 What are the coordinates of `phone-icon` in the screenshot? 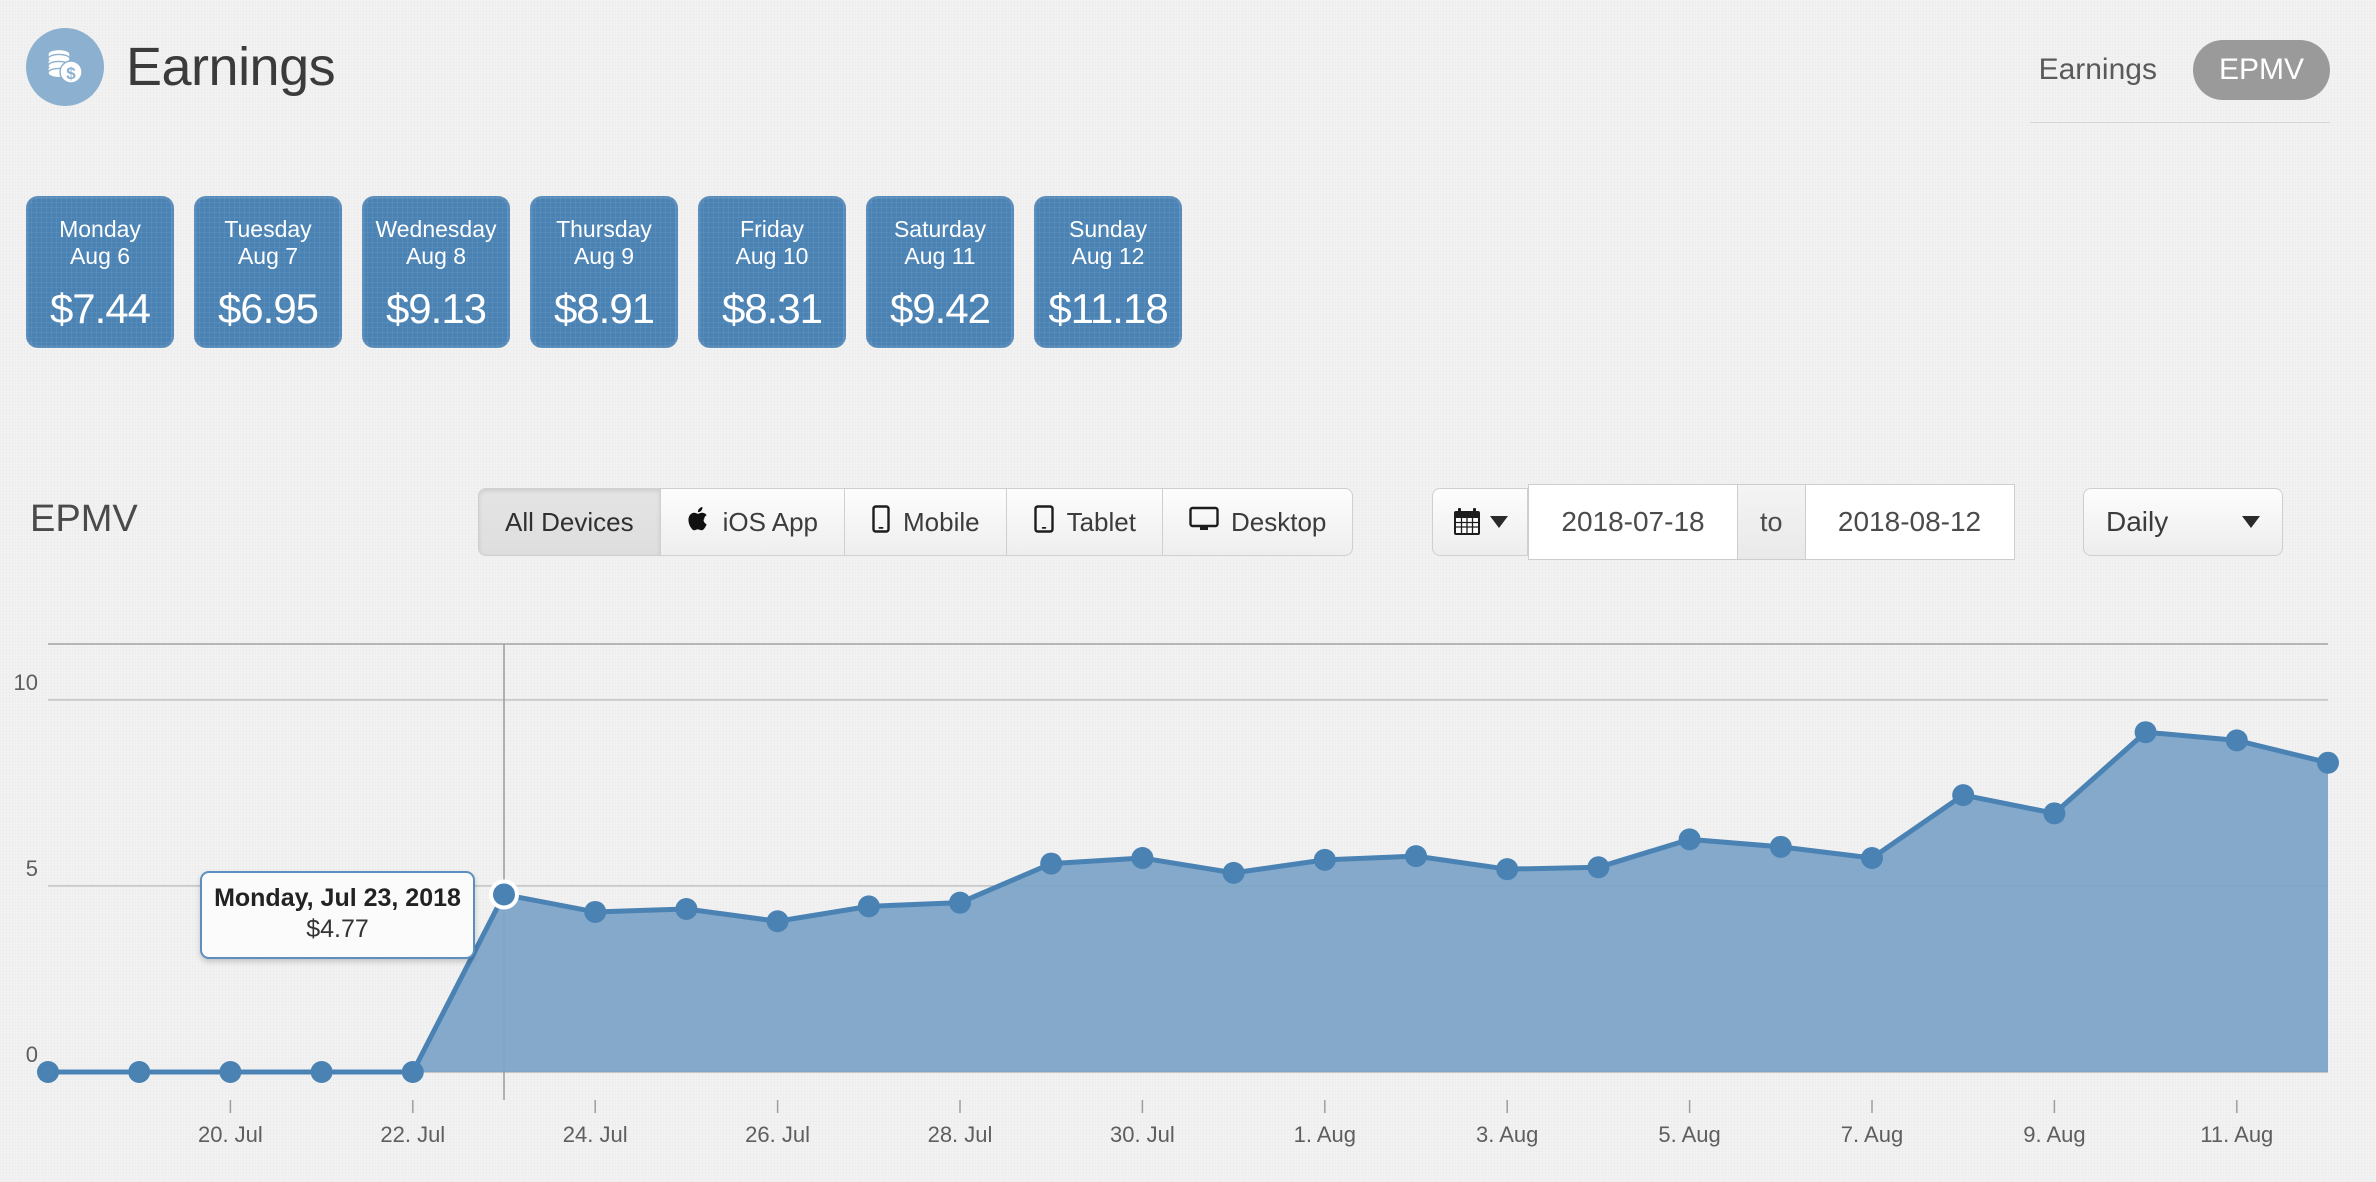 It's located at (881, 522).